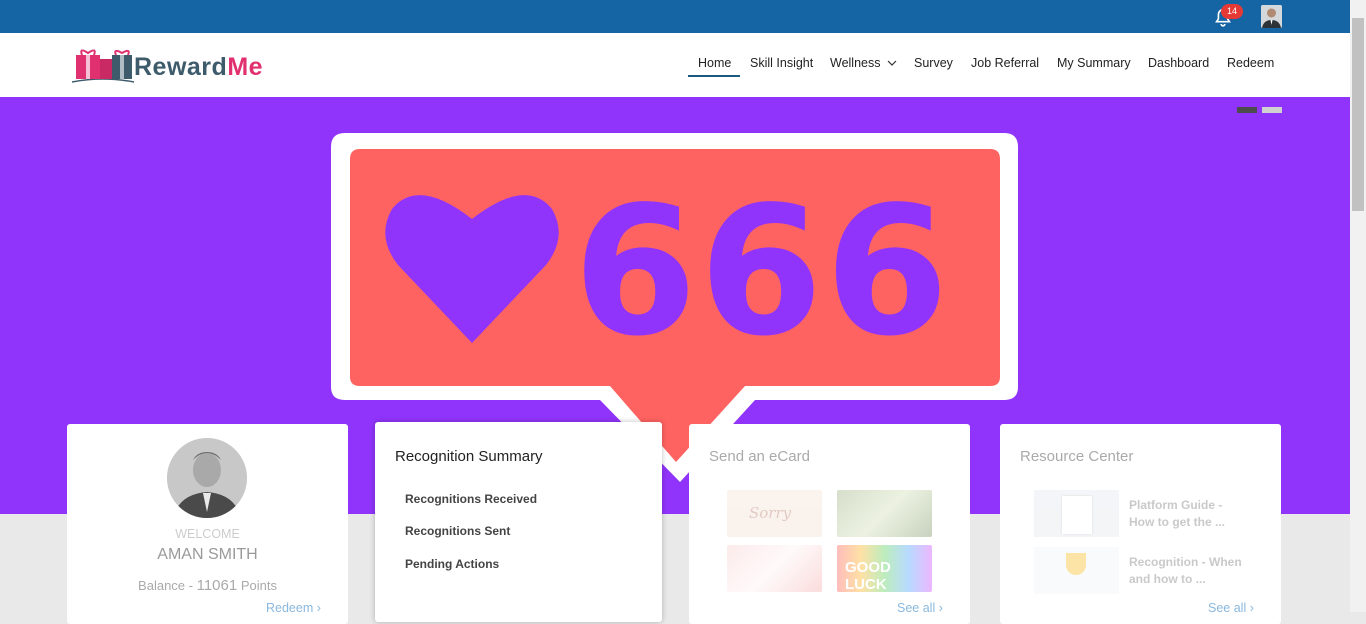 The width and height of the screenshot is (1366, 624). I want to click on avatar, so click(207, 478).